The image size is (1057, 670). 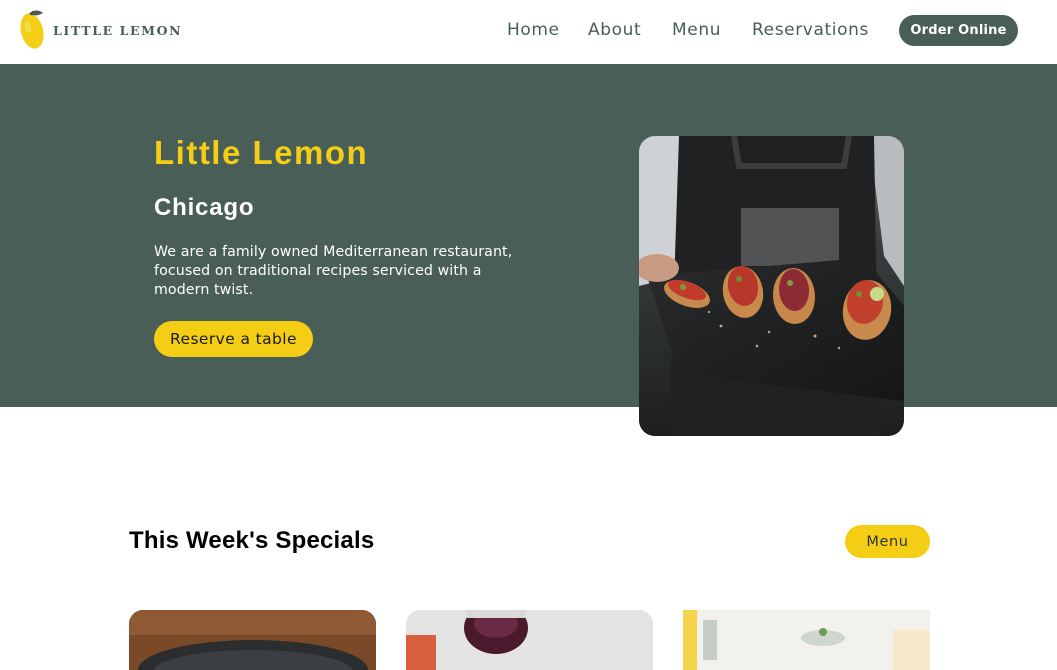 I want to click on greek-salad-photo, so click(x=252, y=640).